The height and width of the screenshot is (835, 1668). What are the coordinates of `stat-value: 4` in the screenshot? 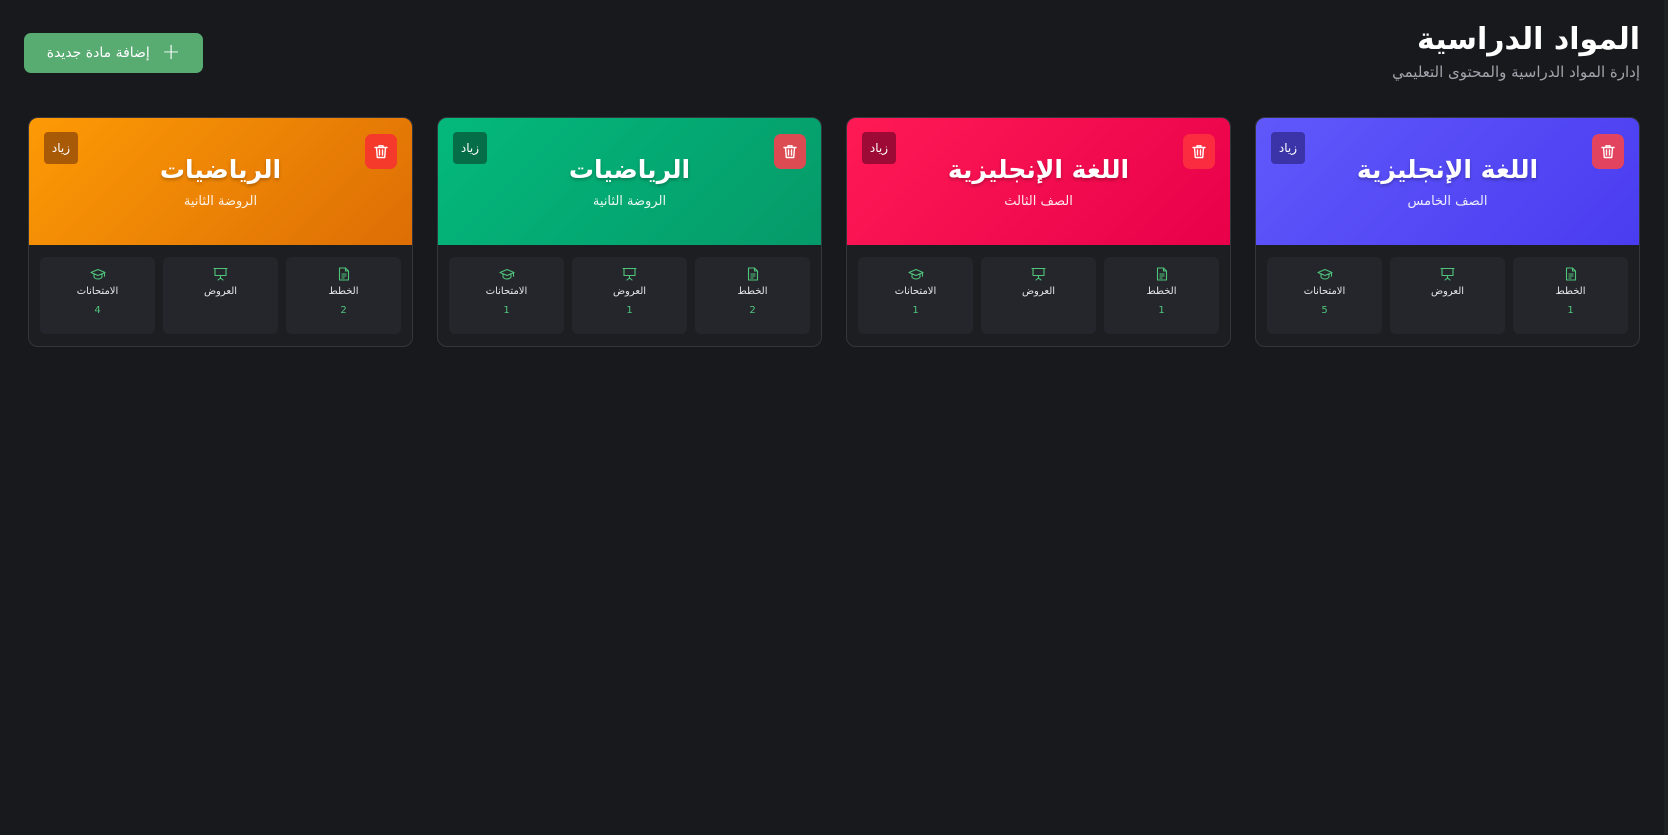 It's located at (97, 310).